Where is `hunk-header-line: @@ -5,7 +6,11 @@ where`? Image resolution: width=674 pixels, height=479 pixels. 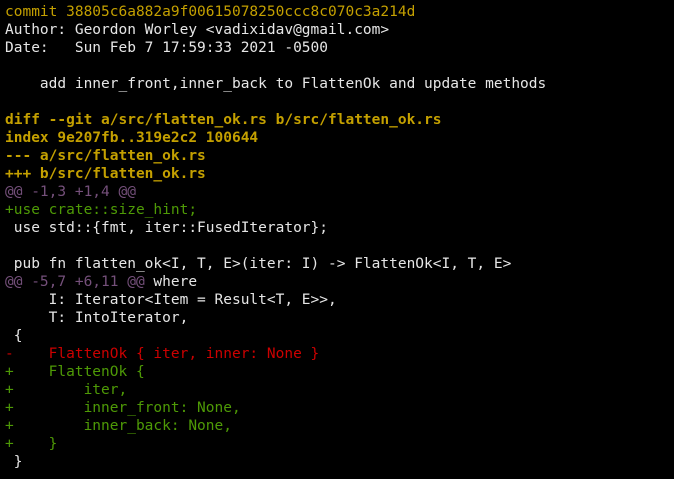 hunk-header-line: @@ -5,7 +6,11 @@ where is located at coordinates (339, 282).